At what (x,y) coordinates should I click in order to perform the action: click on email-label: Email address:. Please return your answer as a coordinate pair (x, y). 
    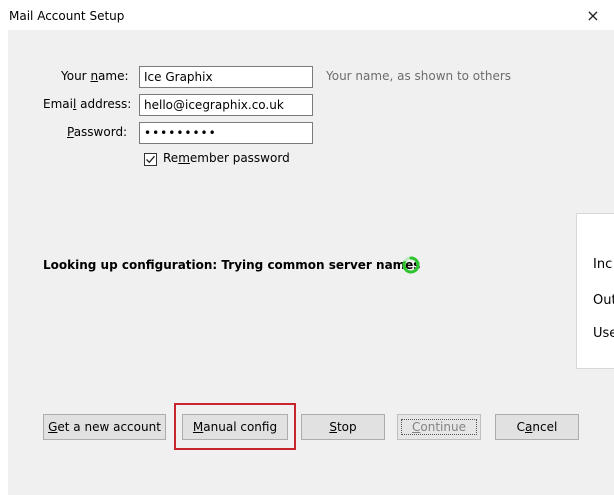
    Looking at the image, I should click on (87, 104).